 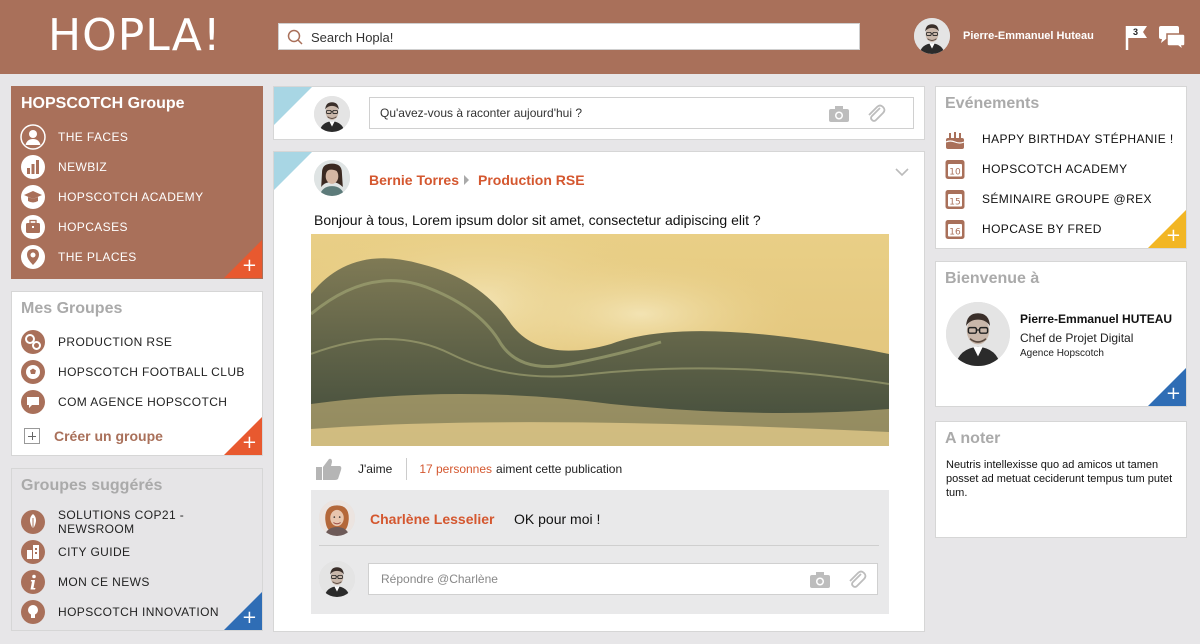 What do you see at coordinates (1059, 139) in the screenshot?
I see `event-item-birthday: HAPPY BIRTHDAY STÉPHANIE !` at bounding box center [1059, 139].